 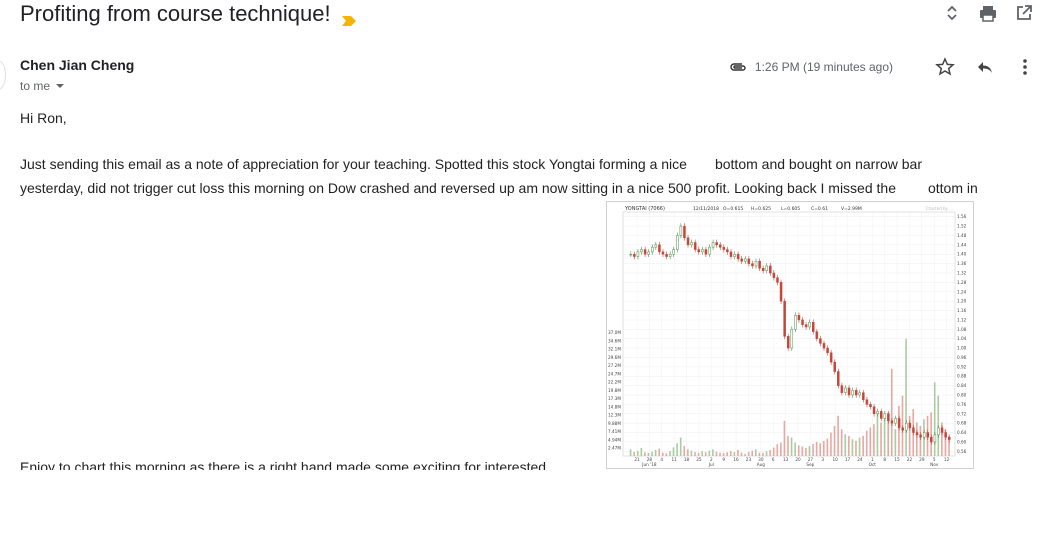 What do you see at coordinates (962, 338) in the screenshot?
I see `price-tick-label: 1.04` at bounding box center [962, 338].